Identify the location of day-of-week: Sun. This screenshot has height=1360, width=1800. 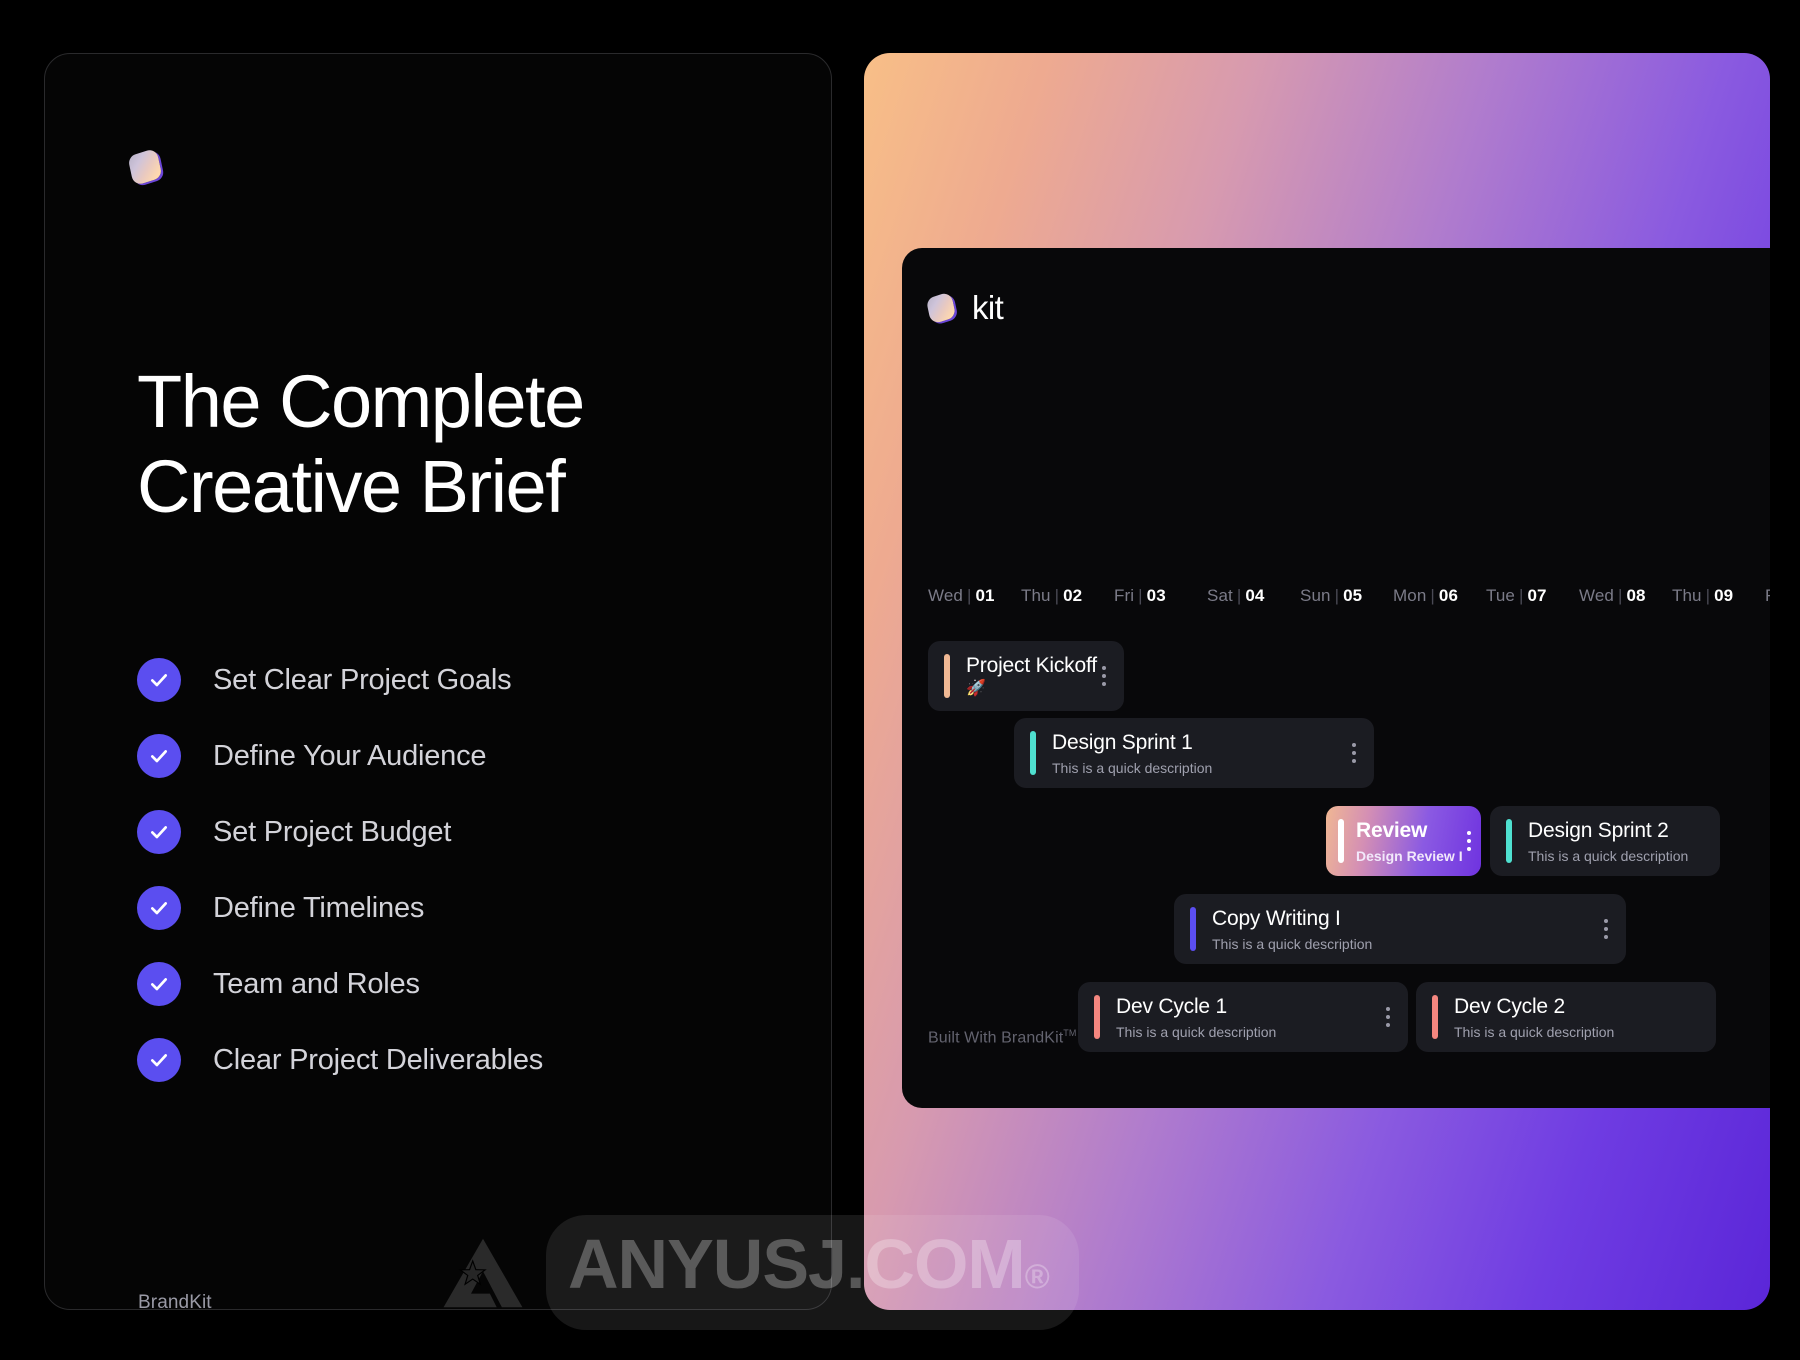
(1315, 595).